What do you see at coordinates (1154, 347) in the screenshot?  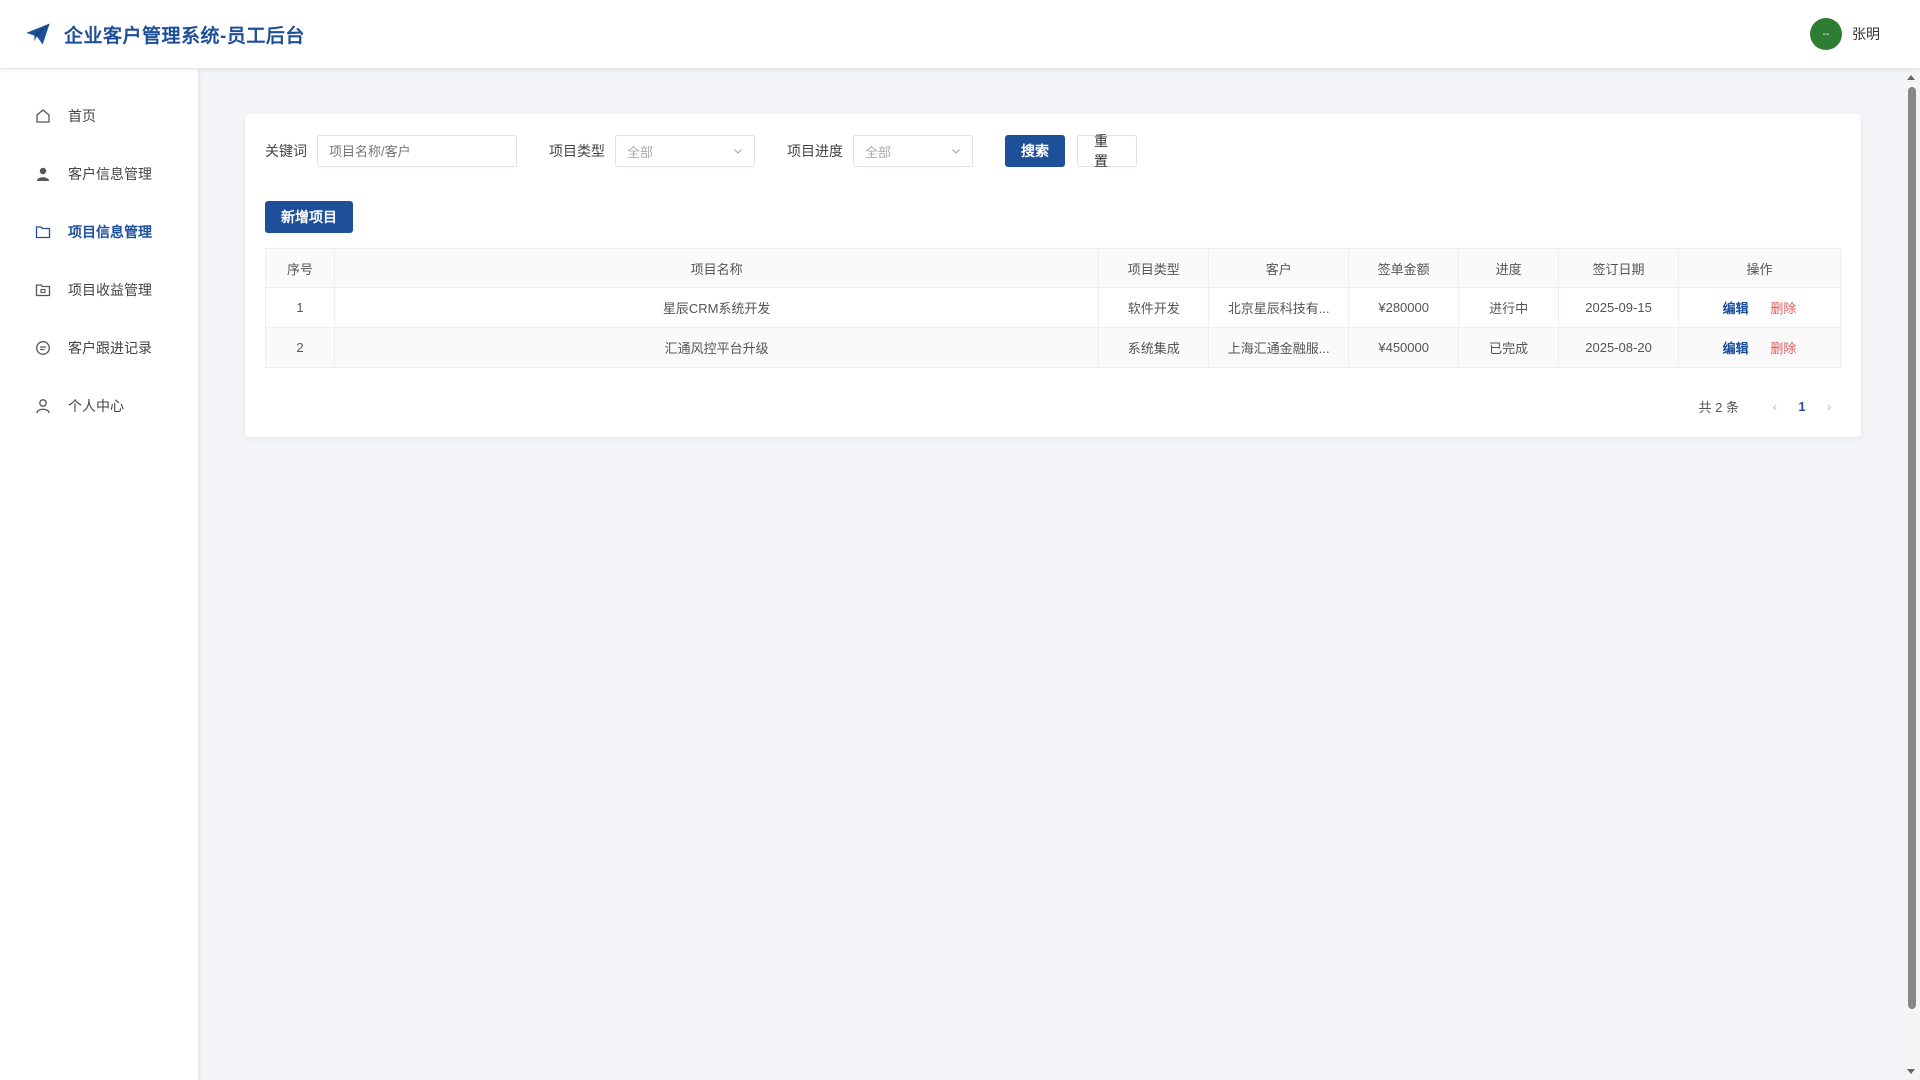 I see `project-type: 系统集成` at bounding box center [1154, 347].